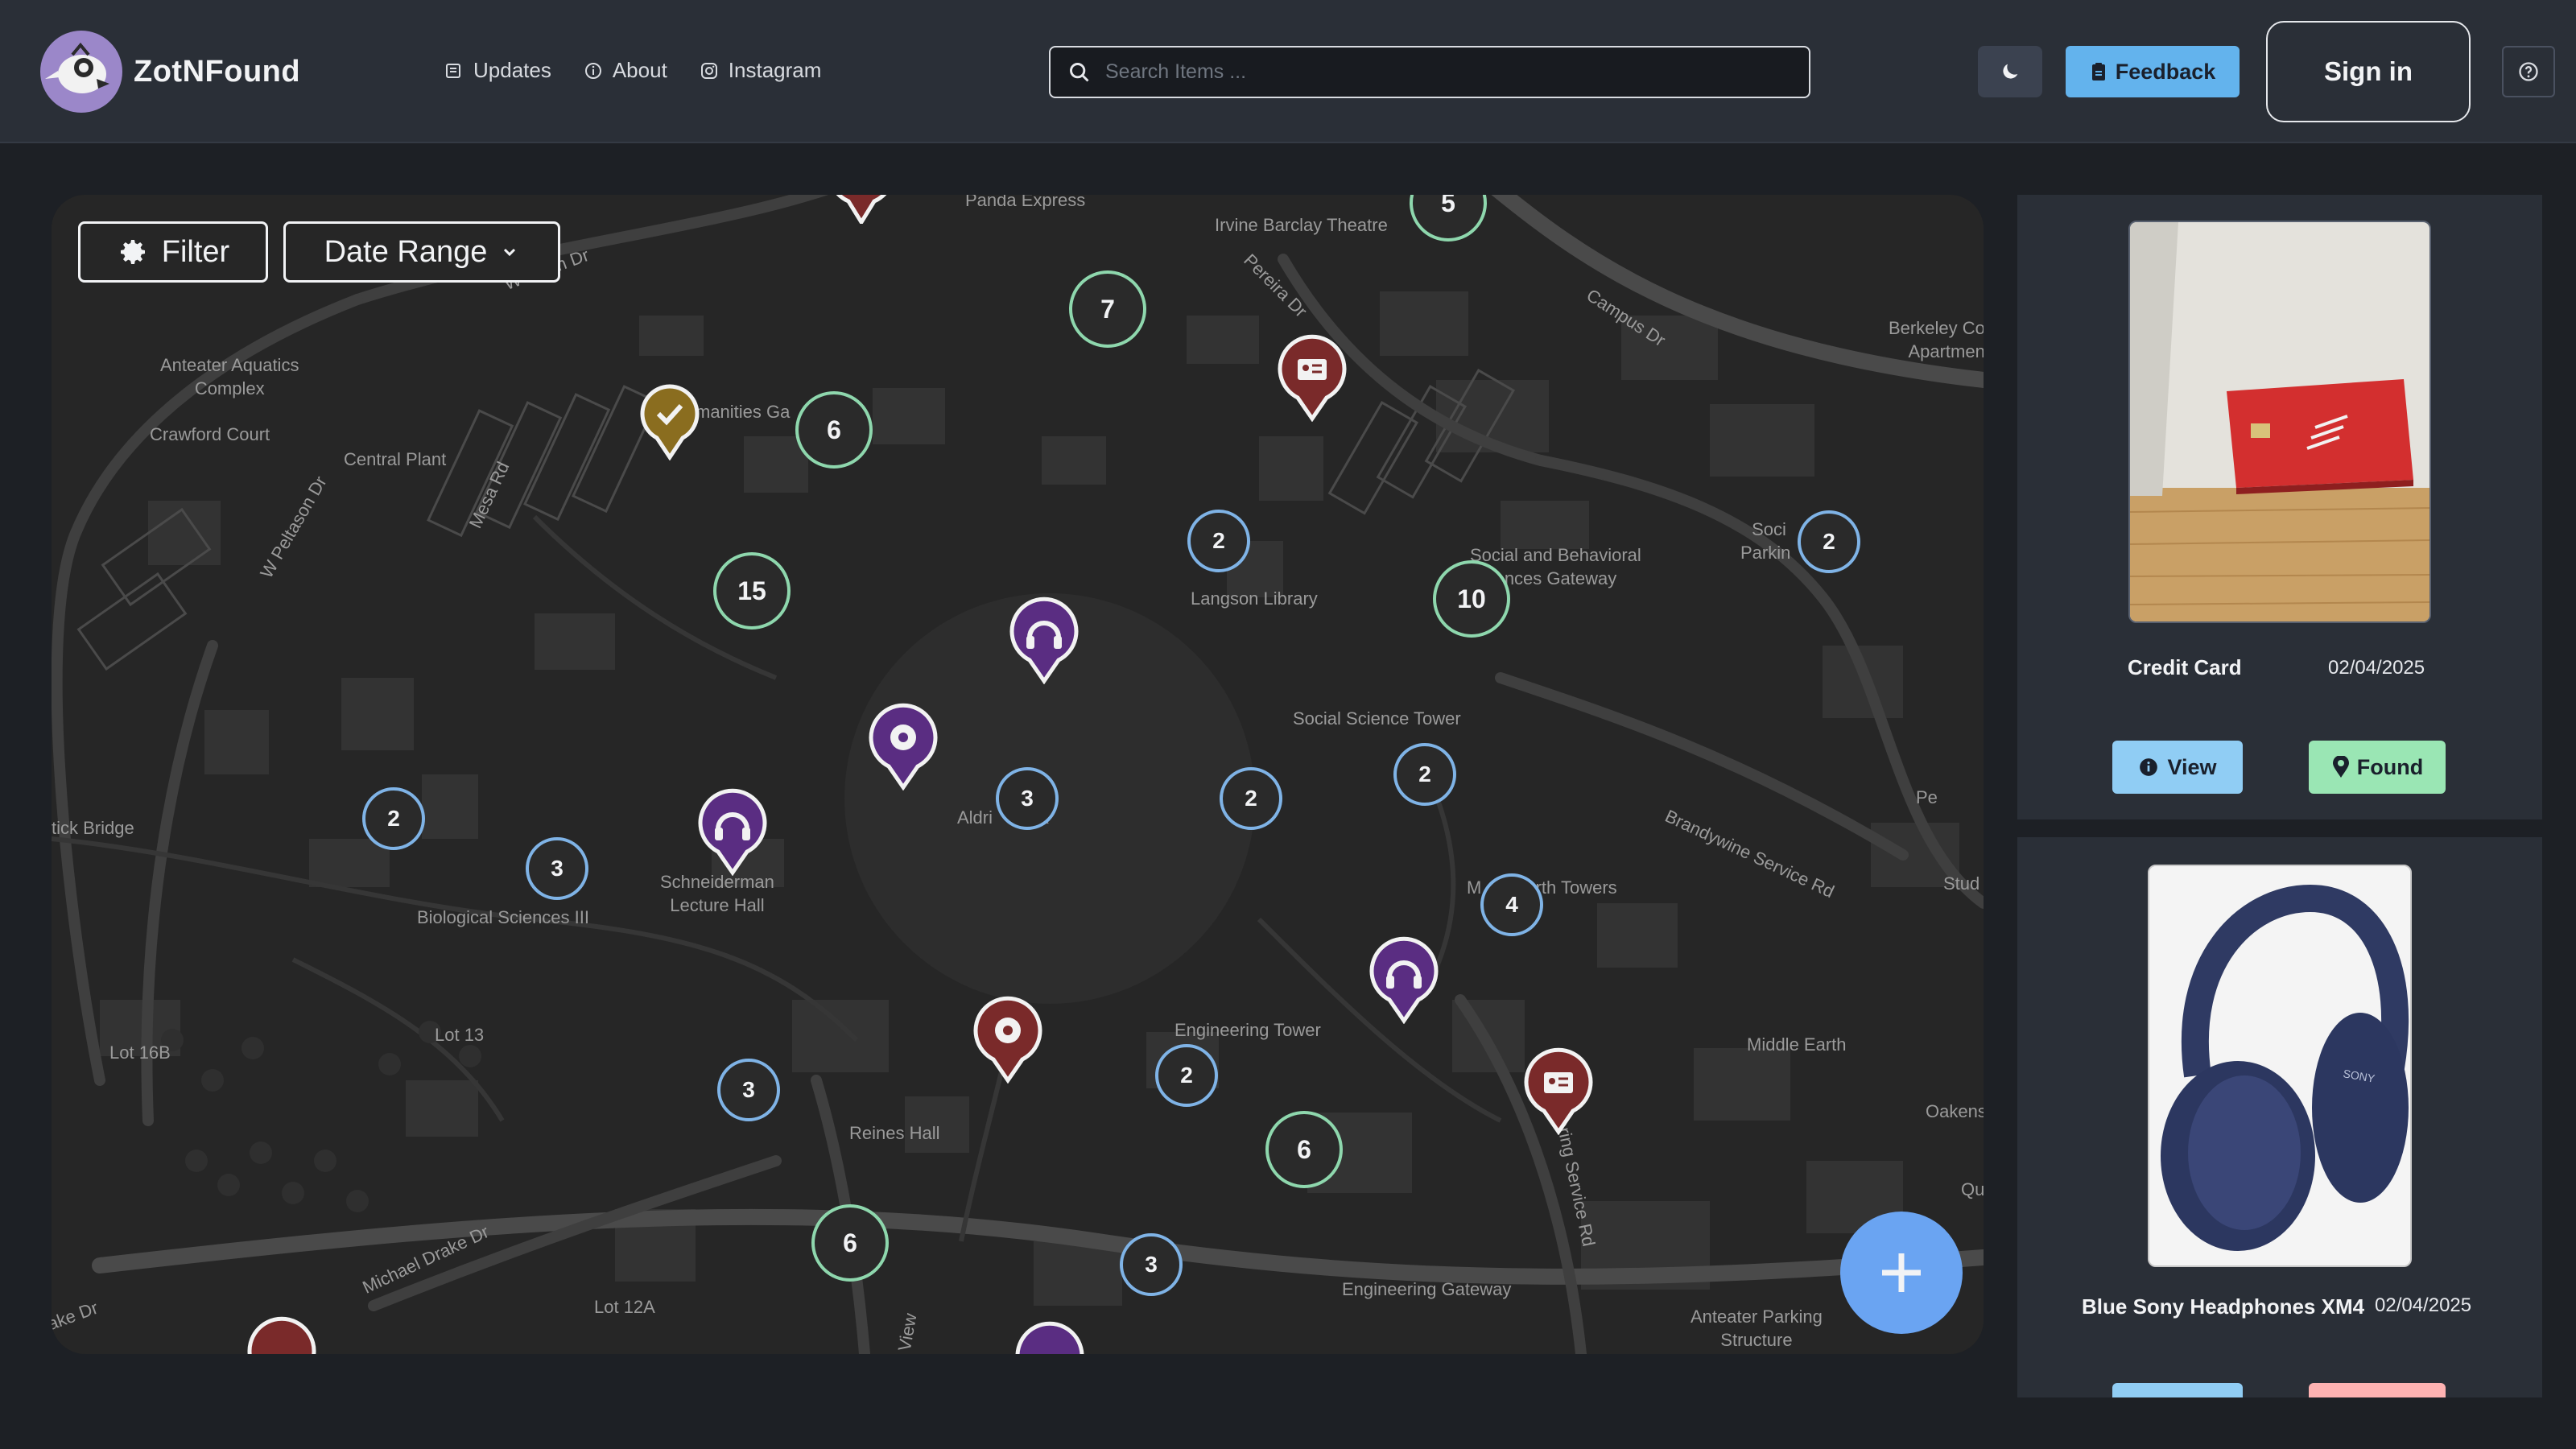  I want to click on feedback-label: Feedback, so click(2165, 71).